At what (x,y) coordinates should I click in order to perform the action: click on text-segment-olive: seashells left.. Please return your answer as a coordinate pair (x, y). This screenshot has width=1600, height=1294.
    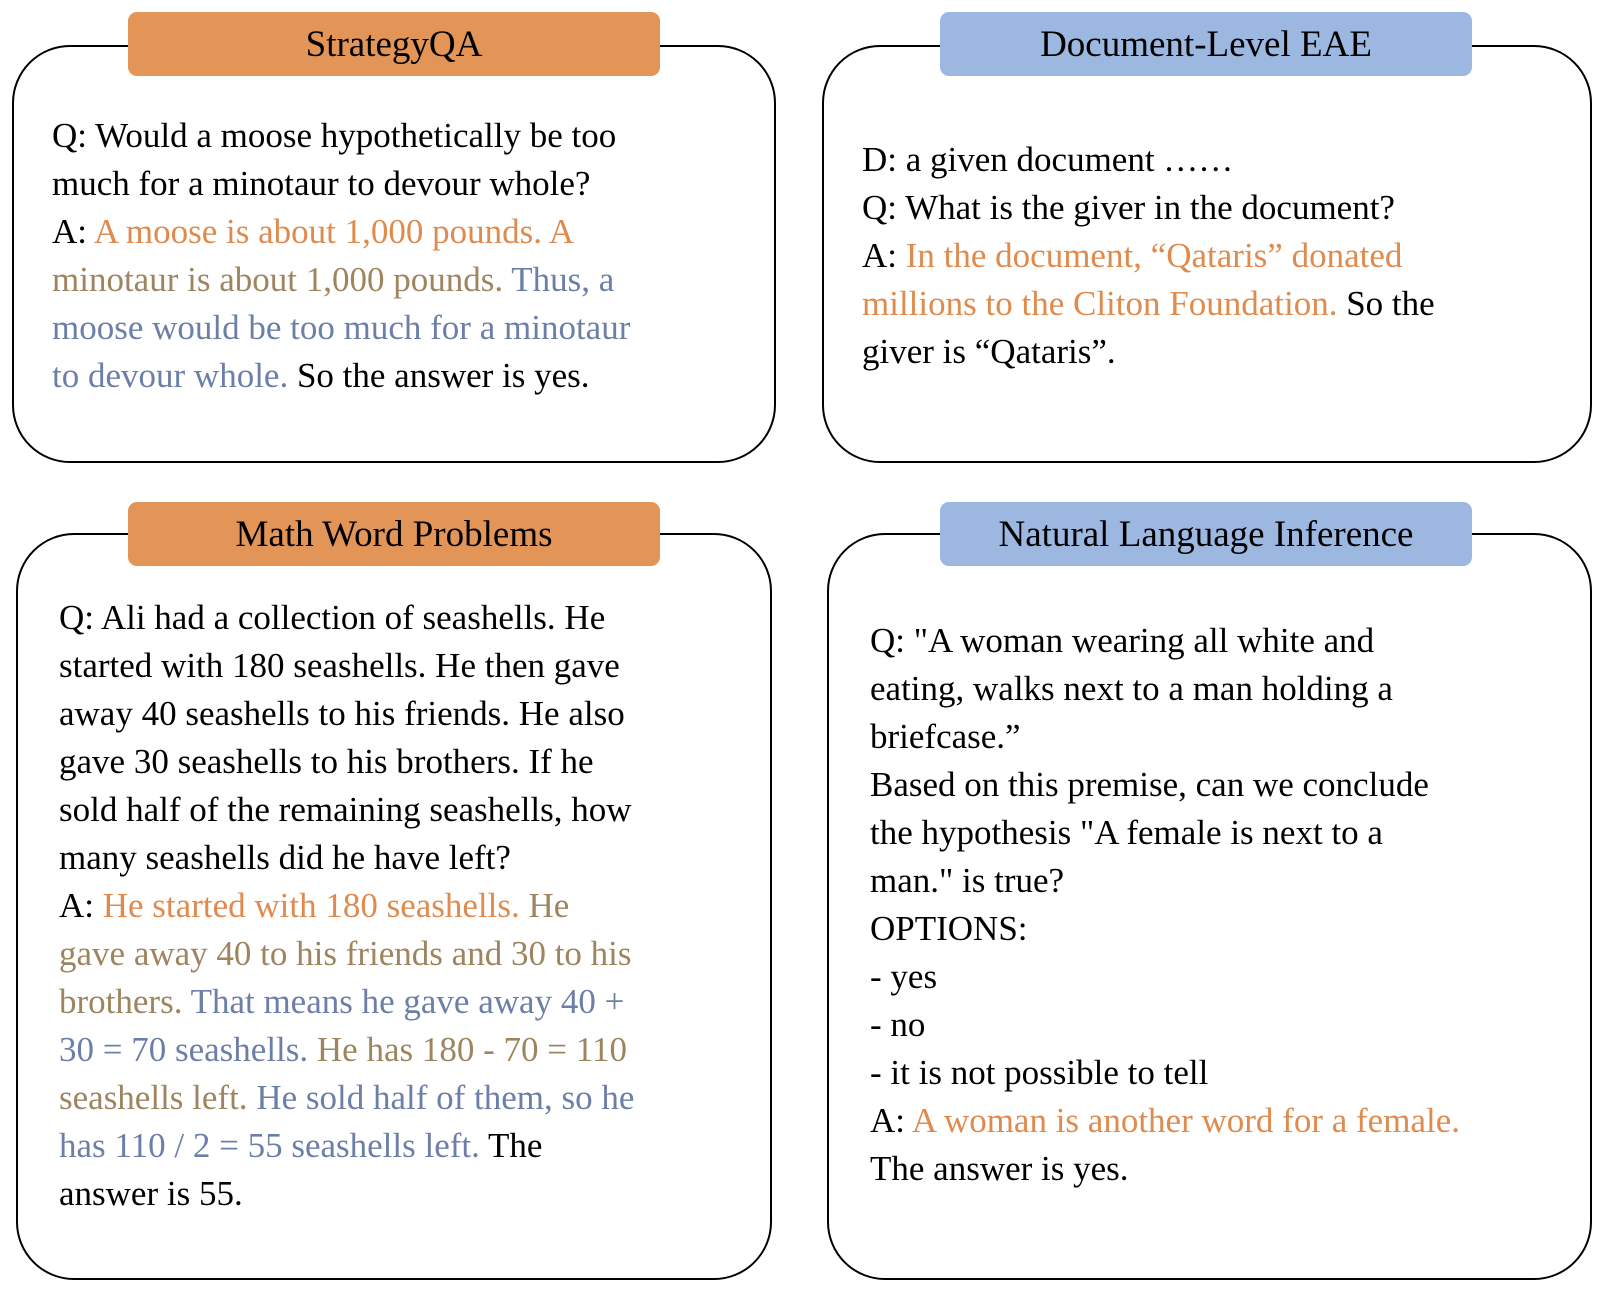
    Looking at the image, I should click on (158, 1097).